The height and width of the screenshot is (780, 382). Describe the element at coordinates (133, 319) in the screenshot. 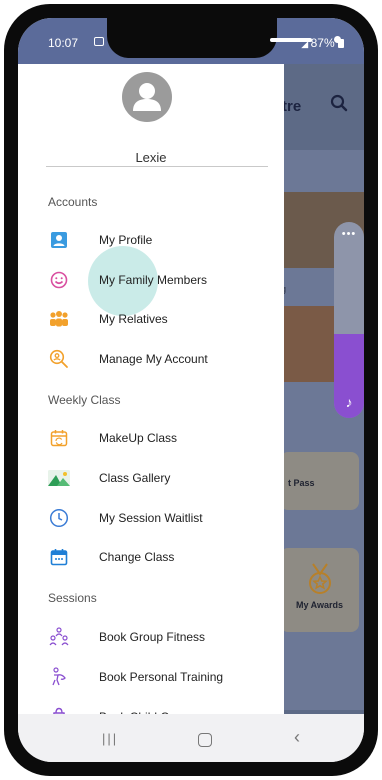

I see `menu-label: My Relatives` at that location.